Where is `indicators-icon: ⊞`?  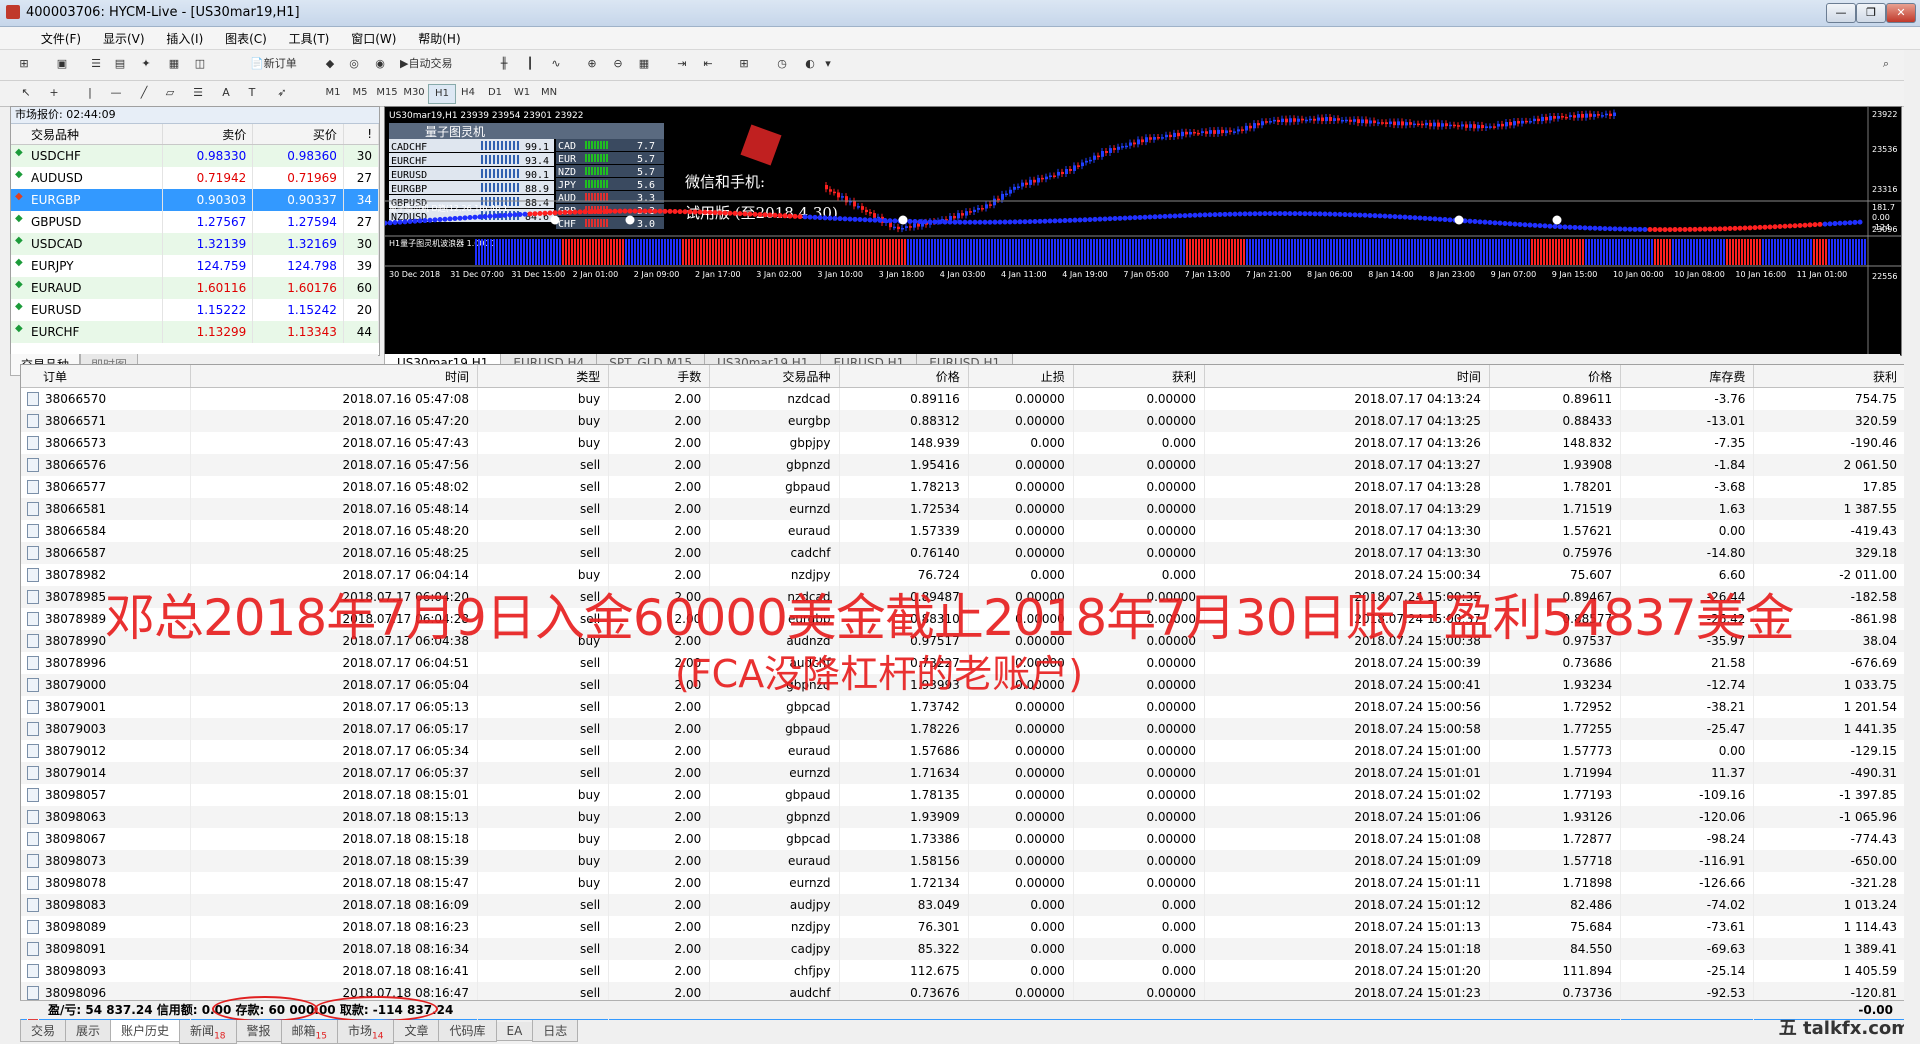 indicators-icon: ⊞ is located at coordinates (744, 64).